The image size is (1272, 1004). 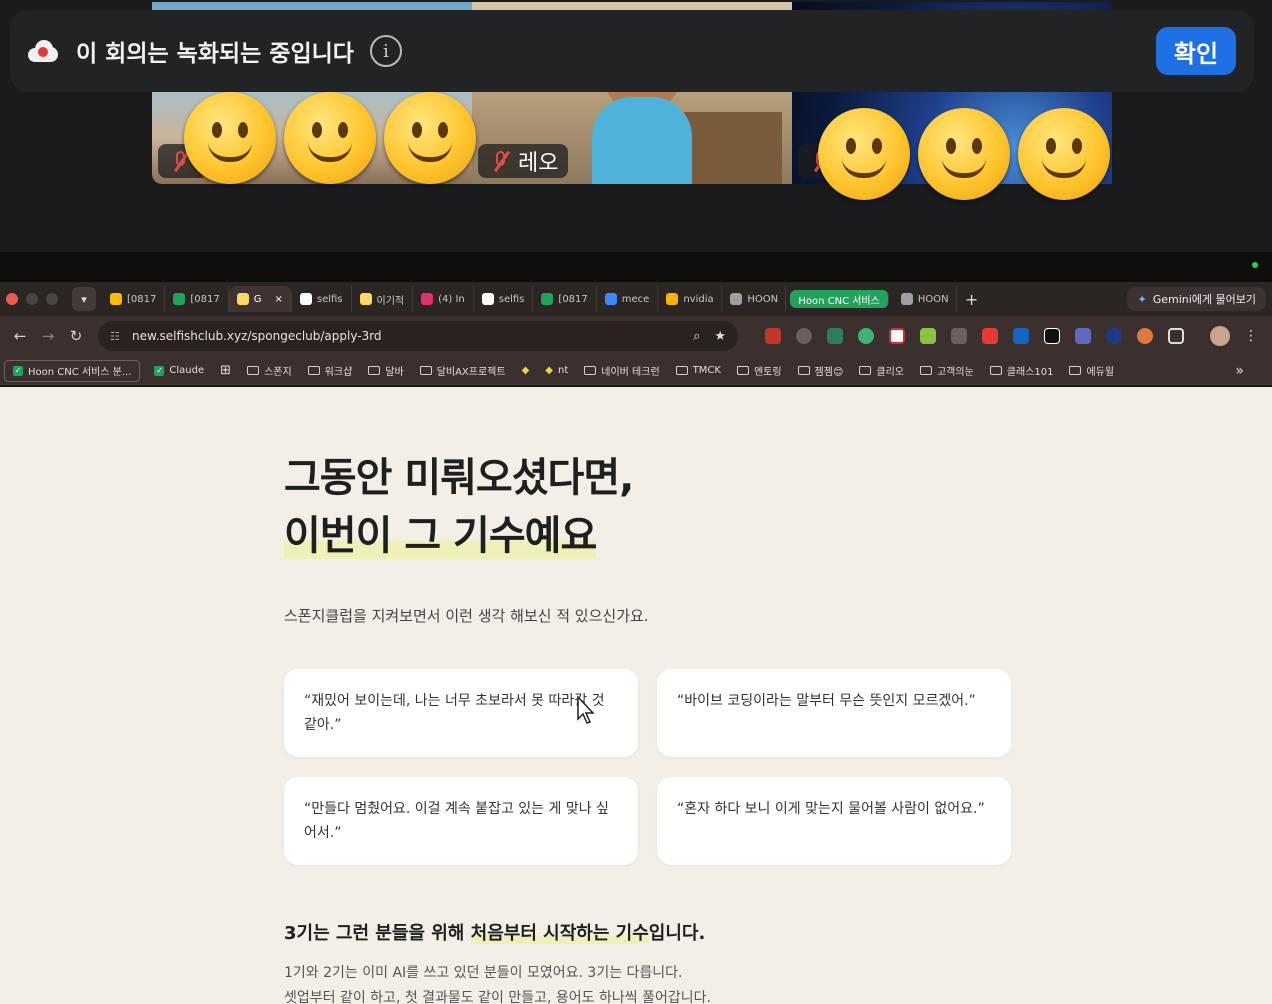 What do you see at coordinates (260, 299) in the screenshot?
I see `browser-tab: G ×` at bounding box center [260, 299].